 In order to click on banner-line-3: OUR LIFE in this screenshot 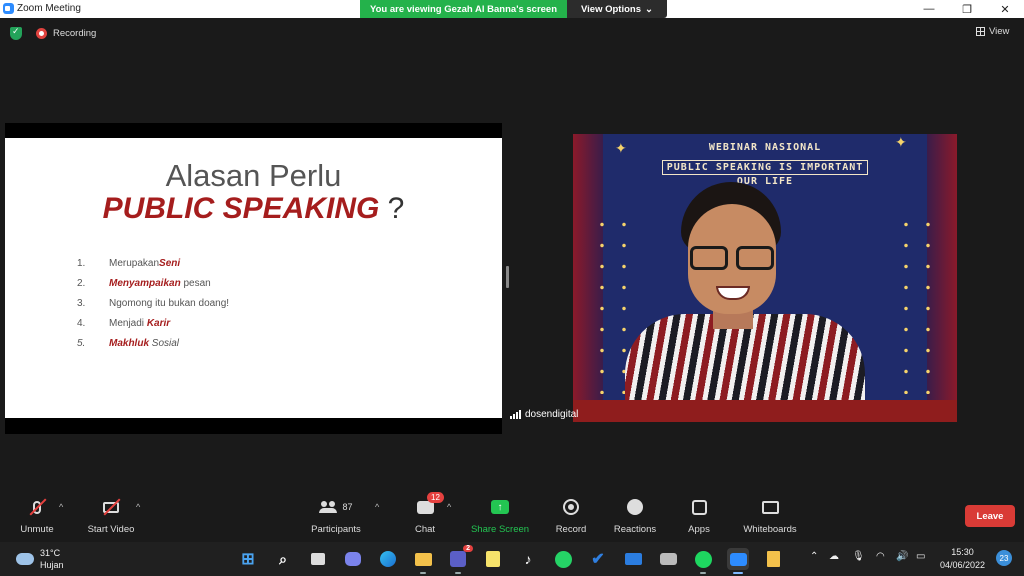, I will do `click(765, 181)`.